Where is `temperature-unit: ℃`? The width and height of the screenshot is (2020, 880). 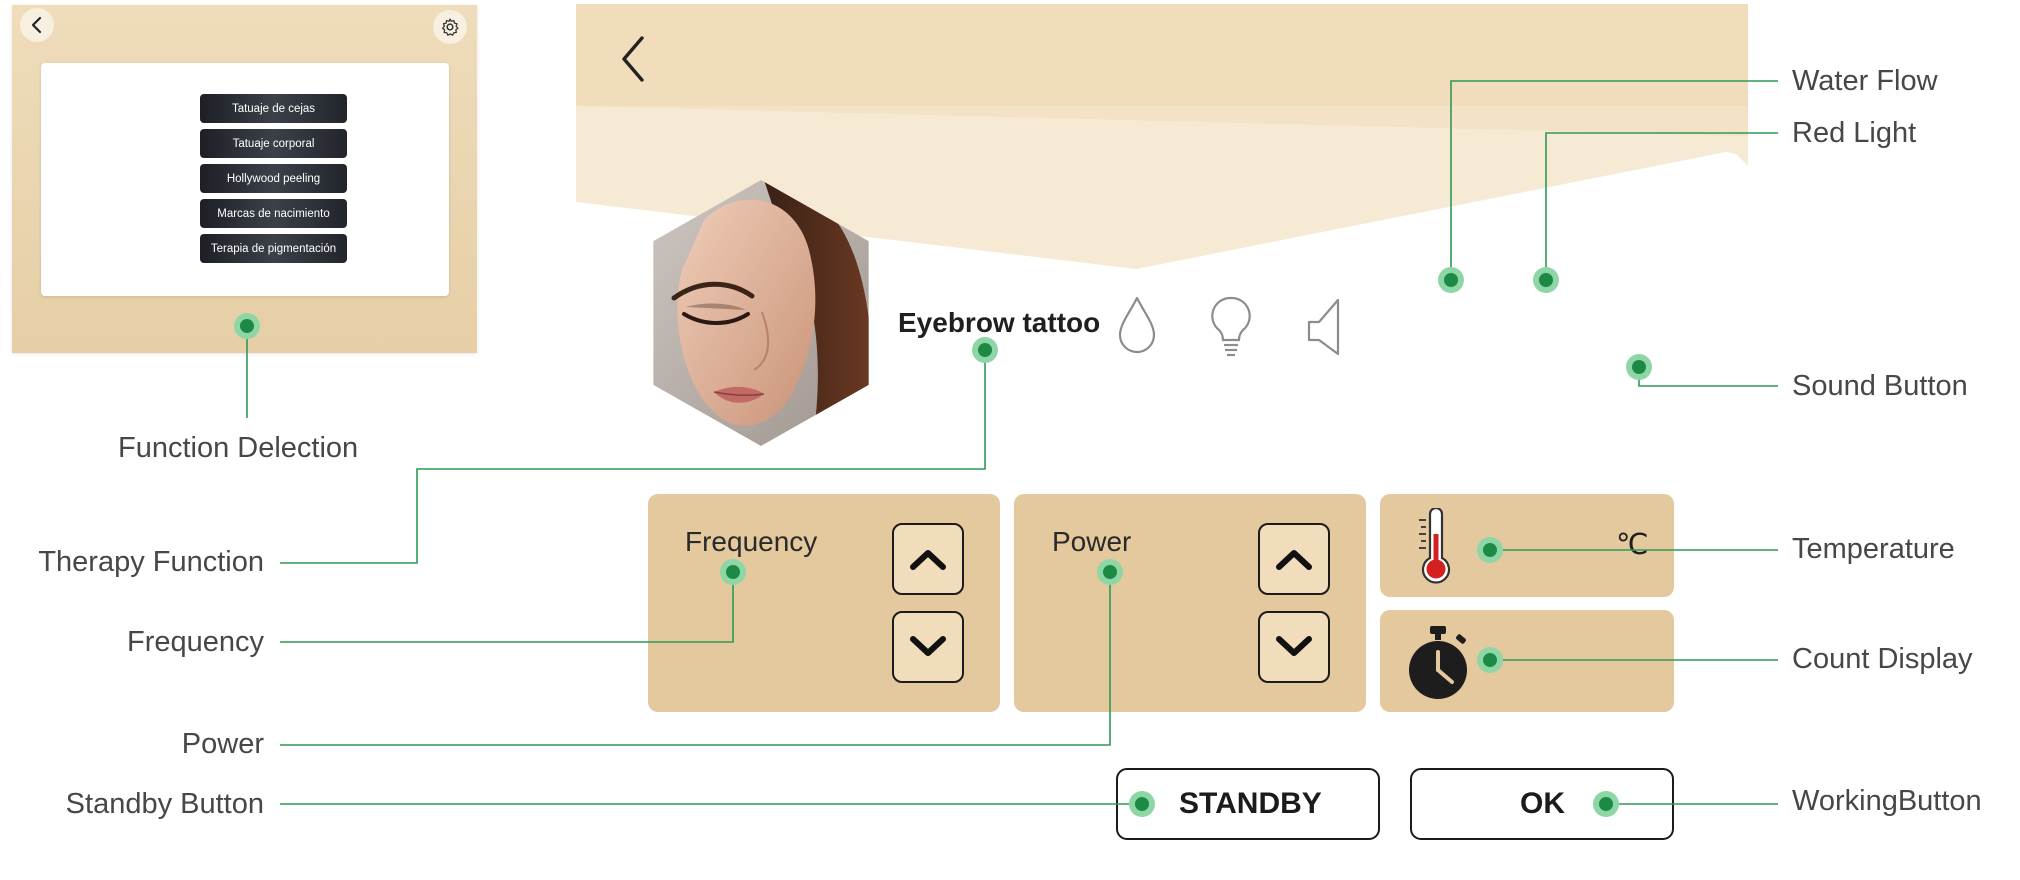 temperature-unit: ℃ is located at coordinates (1632, 545).